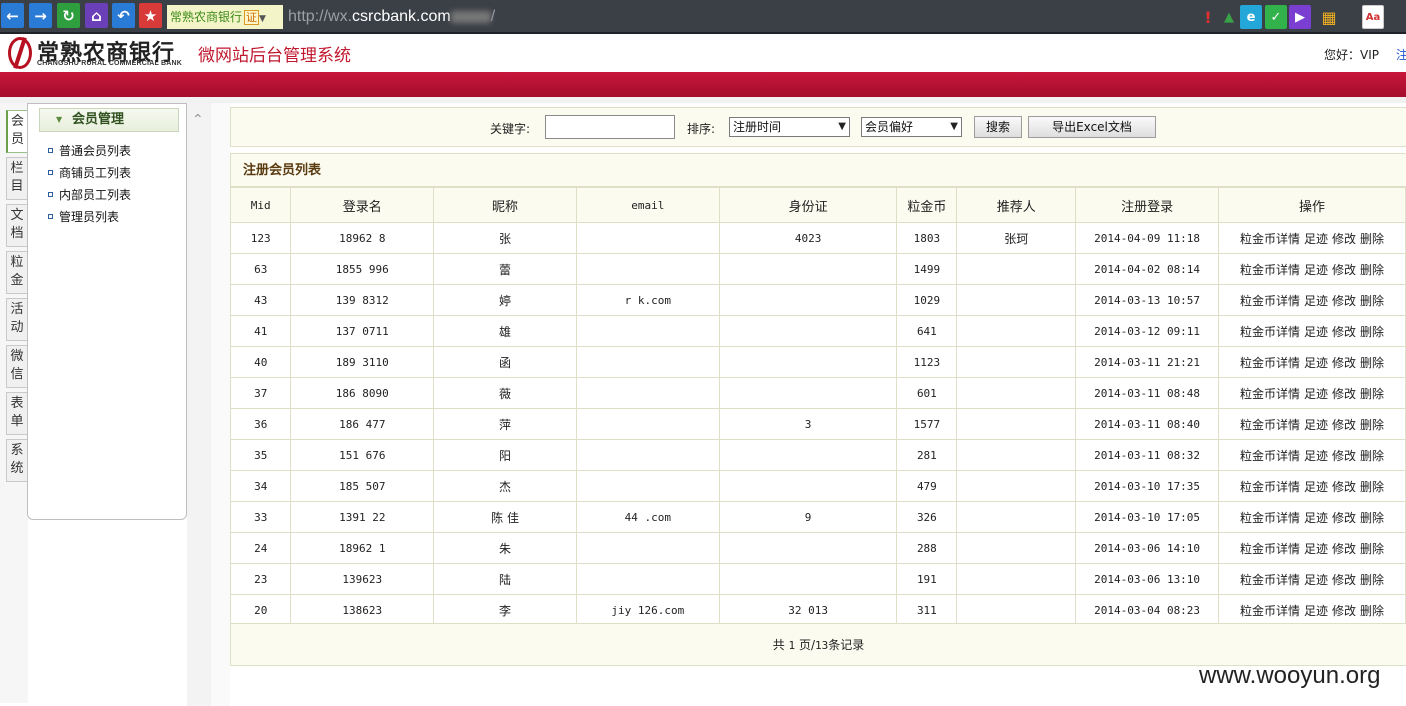  What do you see at coordinates (89, 194) in the screenshot?
I see `menu-item-internal-staff: 内部员工列表` at bounding box center [89, 194].